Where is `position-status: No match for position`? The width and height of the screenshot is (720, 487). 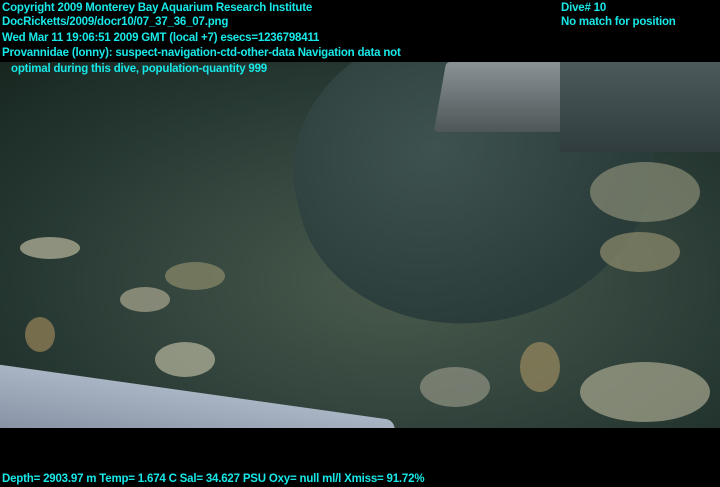 position-status: No match for position is located at coordinates (618, 22).